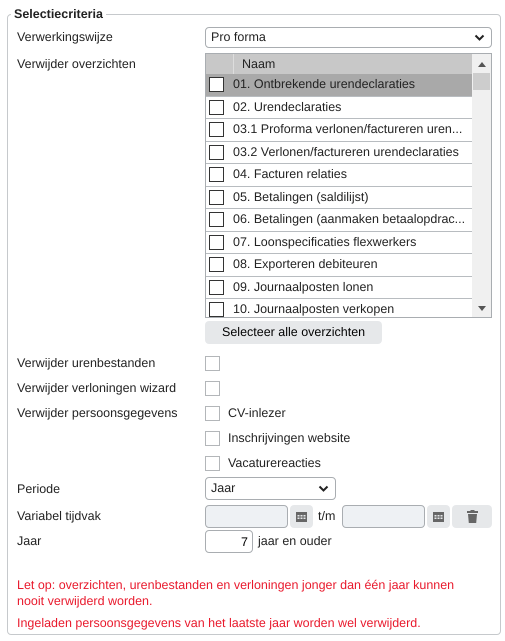  What do you see at coordinates (339, 175) in the screenshot?
I see `list-row: 04. Facturen relaties` at bounding box center [339, 175].